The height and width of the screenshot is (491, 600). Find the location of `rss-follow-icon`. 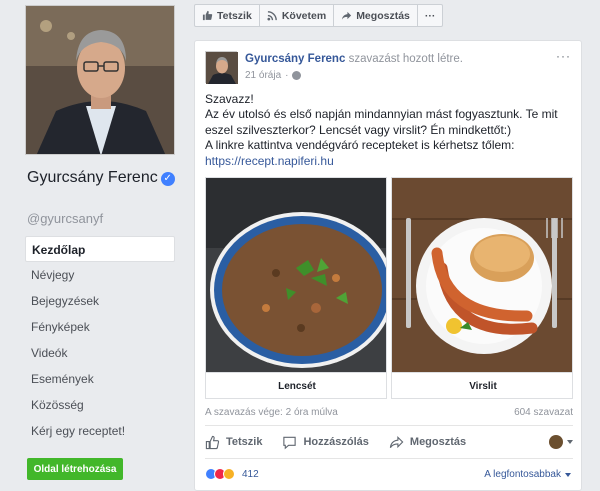

rss-follow-icon is located at coordinates (272, 16).